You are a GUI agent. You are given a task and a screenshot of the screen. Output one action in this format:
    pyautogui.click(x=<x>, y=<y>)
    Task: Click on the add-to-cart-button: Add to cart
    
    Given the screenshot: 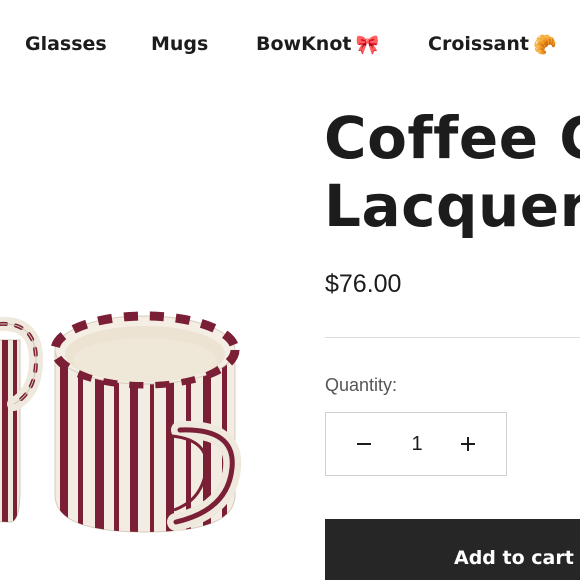 What is the action you would take?
    pyautogui.click(x=452, y=549)
    